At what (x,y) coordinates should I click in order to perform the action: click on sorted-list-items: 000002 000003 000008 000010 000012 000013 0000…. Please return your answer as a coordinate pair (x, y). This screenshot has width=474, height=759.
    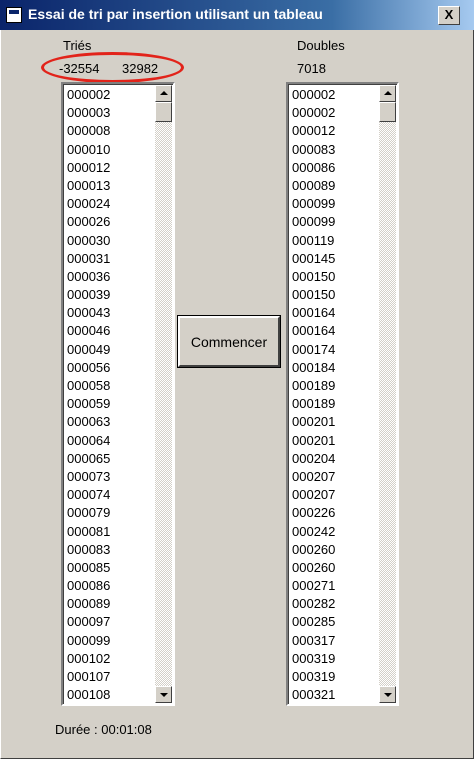
    Looking at the image, I should click on (110, 394).